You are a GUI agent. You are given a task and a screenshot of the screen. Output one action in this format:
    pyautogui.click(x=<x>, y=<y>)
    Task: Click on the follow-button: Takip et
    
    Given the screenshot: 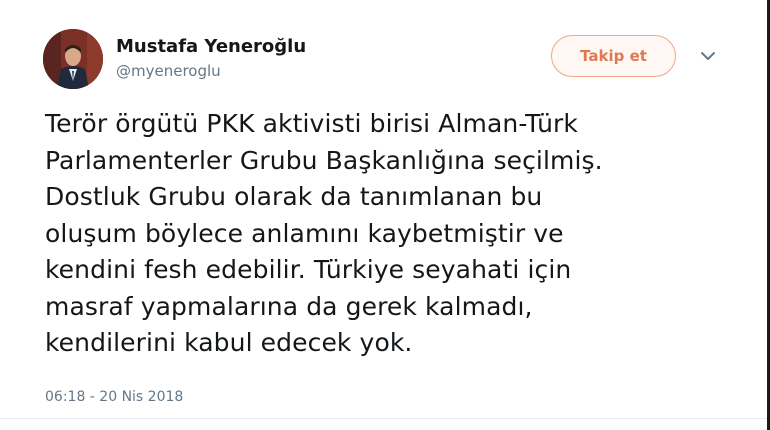 What is the action you would take?
    pyautogui.click(x=613, y=56)
    